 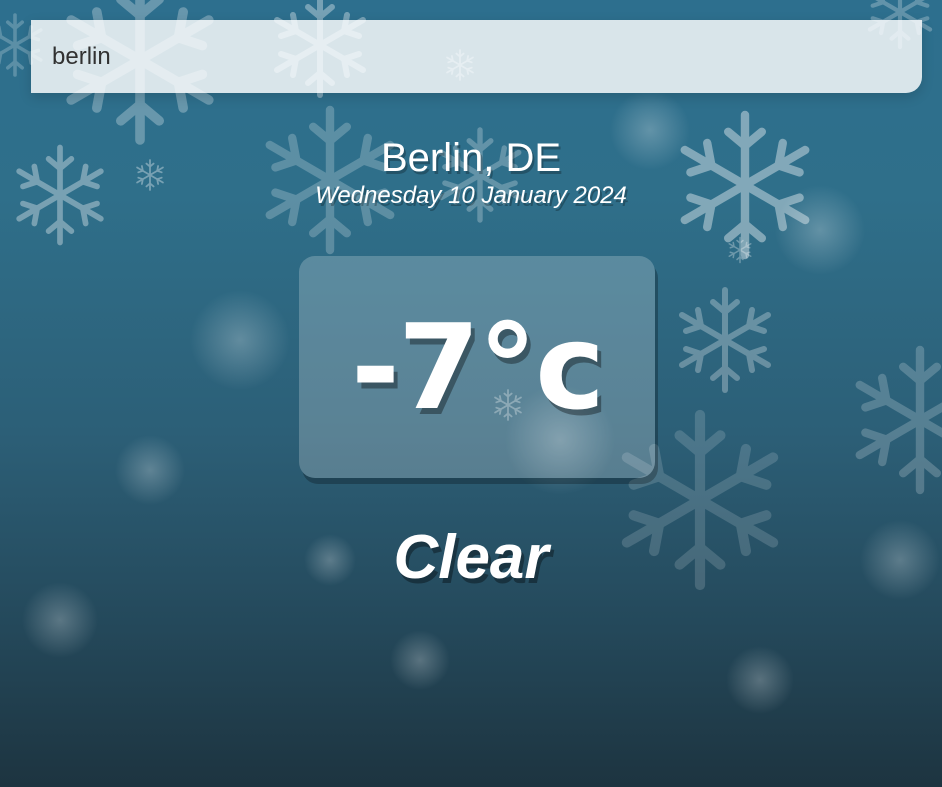 I want to click on weather-condition: Clear, so click(x=471, y=557).